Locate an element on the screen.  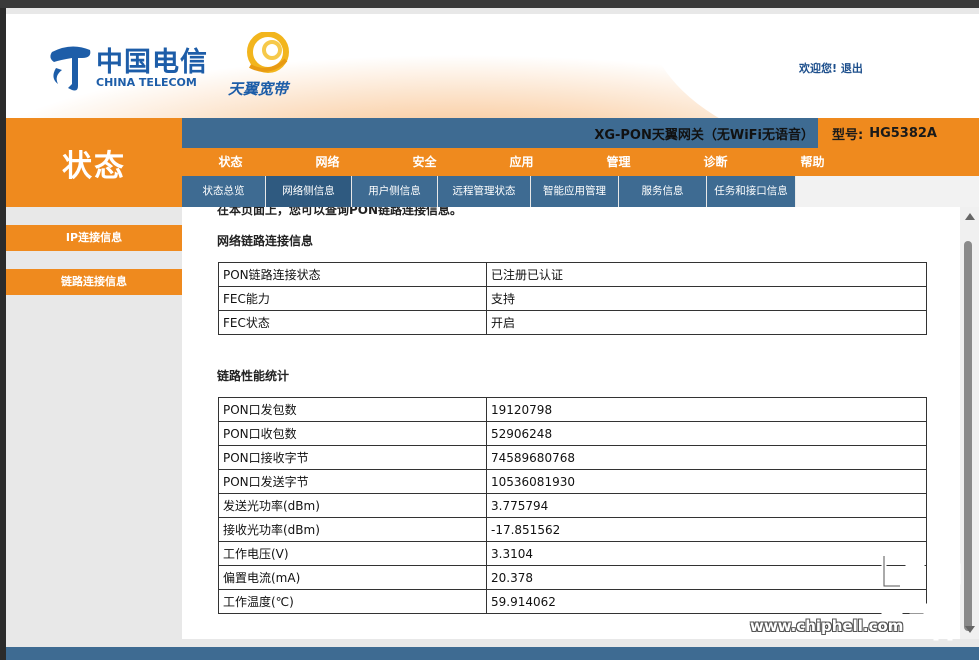
row-label: PON口发包数 is located at coordinates (352, 409).